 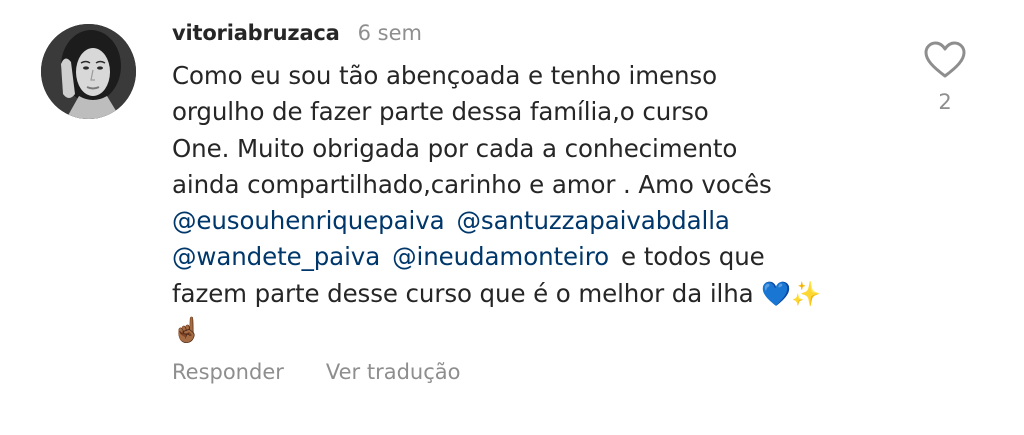 I want to click on avatar-photo, so click(x=88, y=71).